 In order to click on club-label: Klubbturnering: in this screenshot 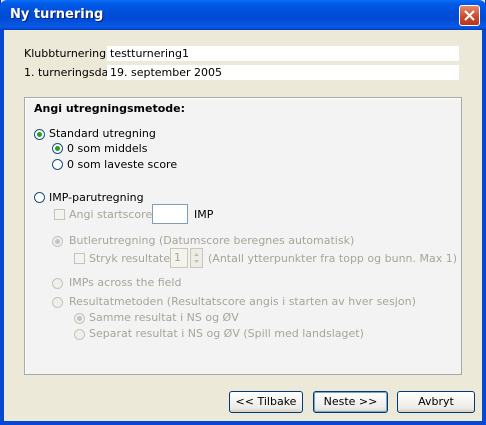, I will do `click(67, 53)`.